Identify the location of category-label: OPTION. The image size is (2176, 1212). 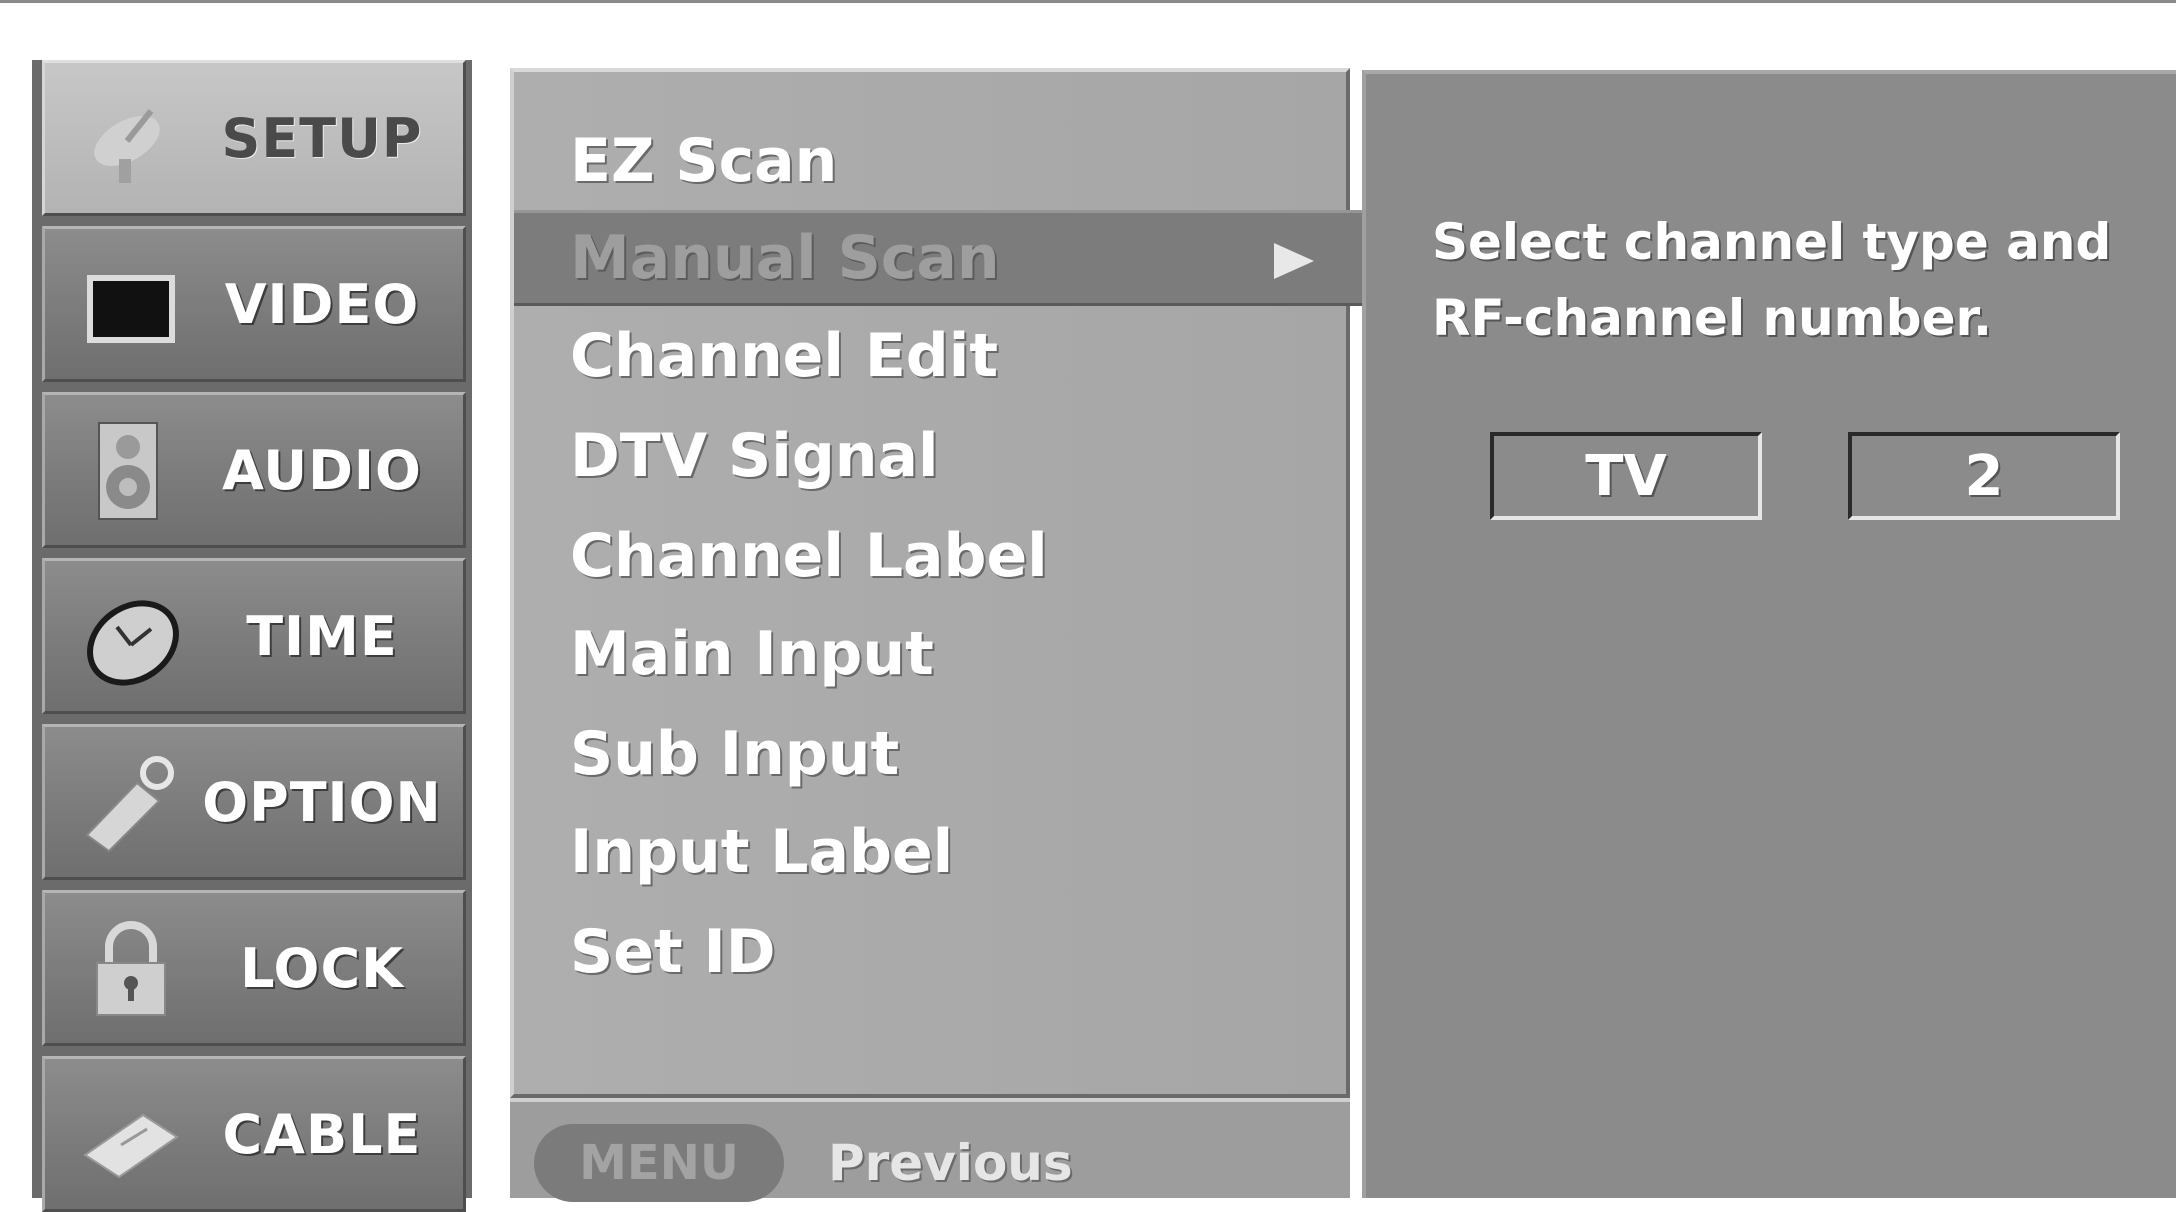
(322, 802).